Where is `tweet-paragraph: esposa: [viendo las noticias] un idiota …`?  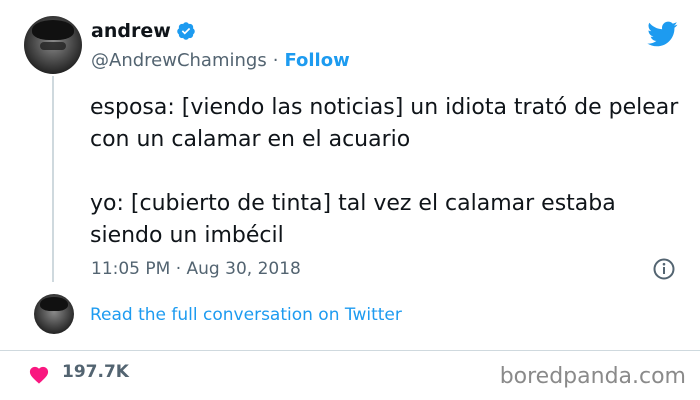
tweet-paragraph: esposa: [viendo las noticias] un idiota … is located at coordinates (384, 123).